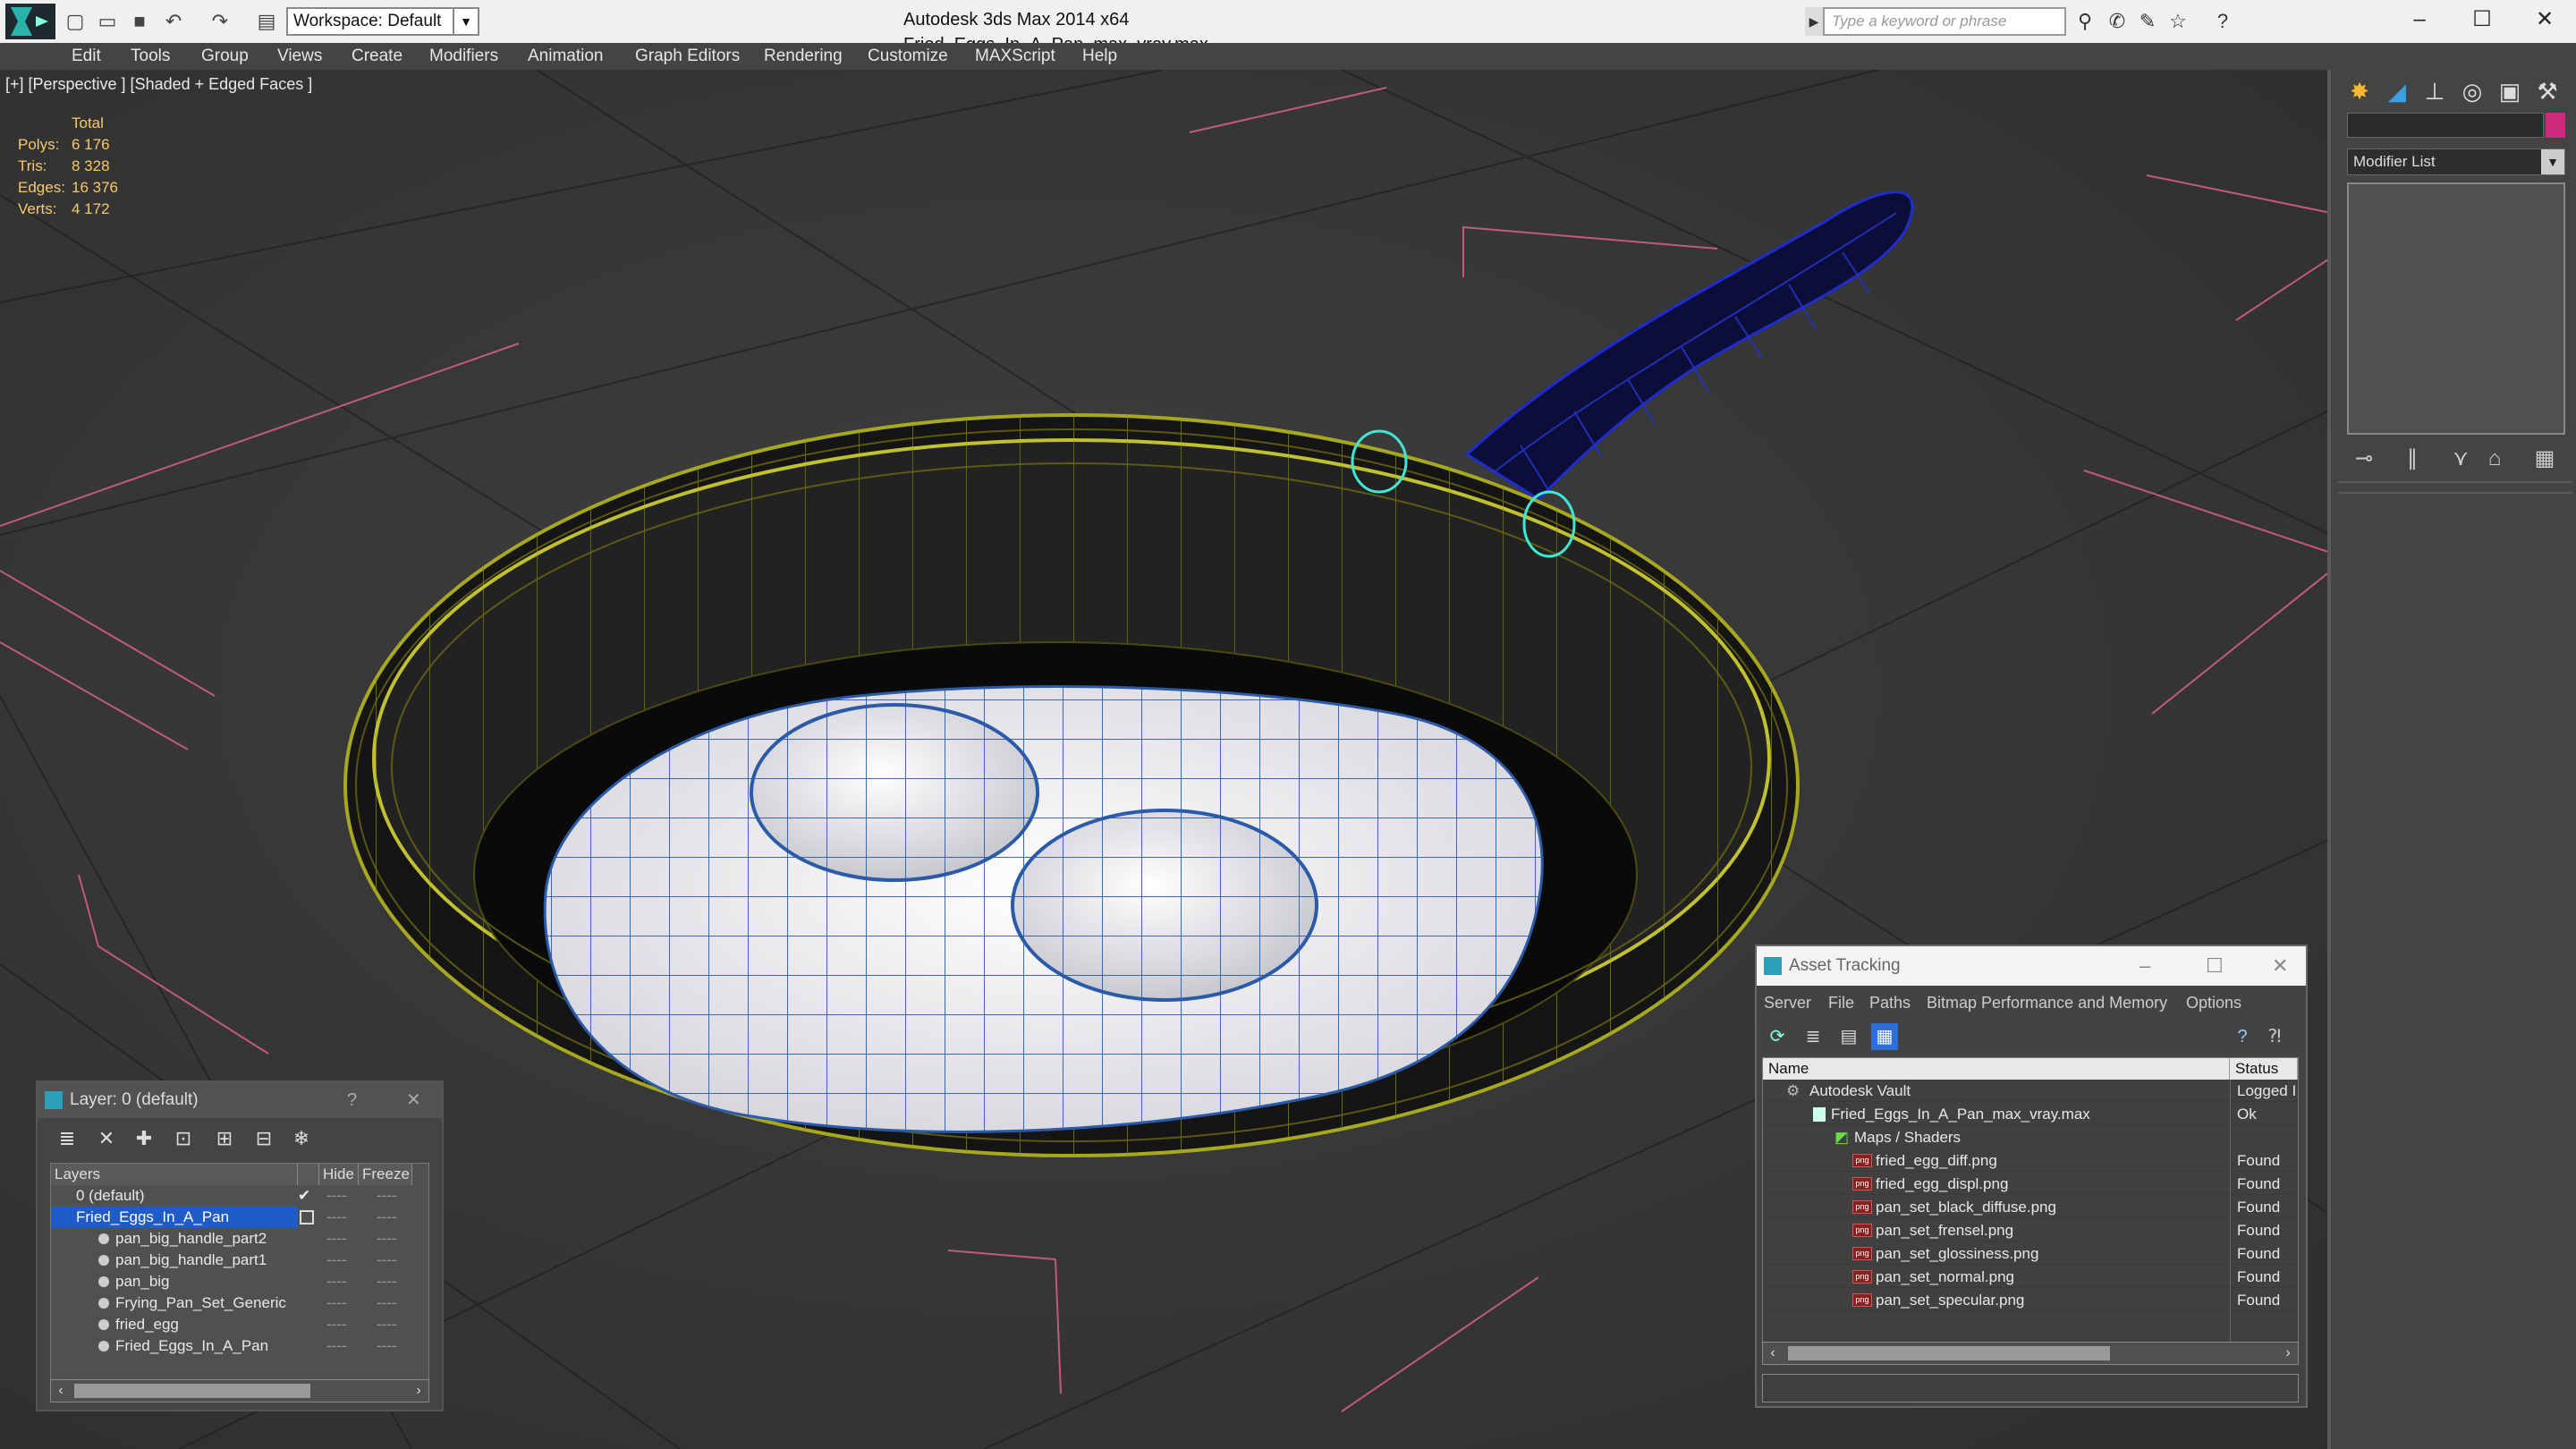  Describe the element at coordinates (139, 21) in the screenshot. I see `save-file-icon: ■` at that location.